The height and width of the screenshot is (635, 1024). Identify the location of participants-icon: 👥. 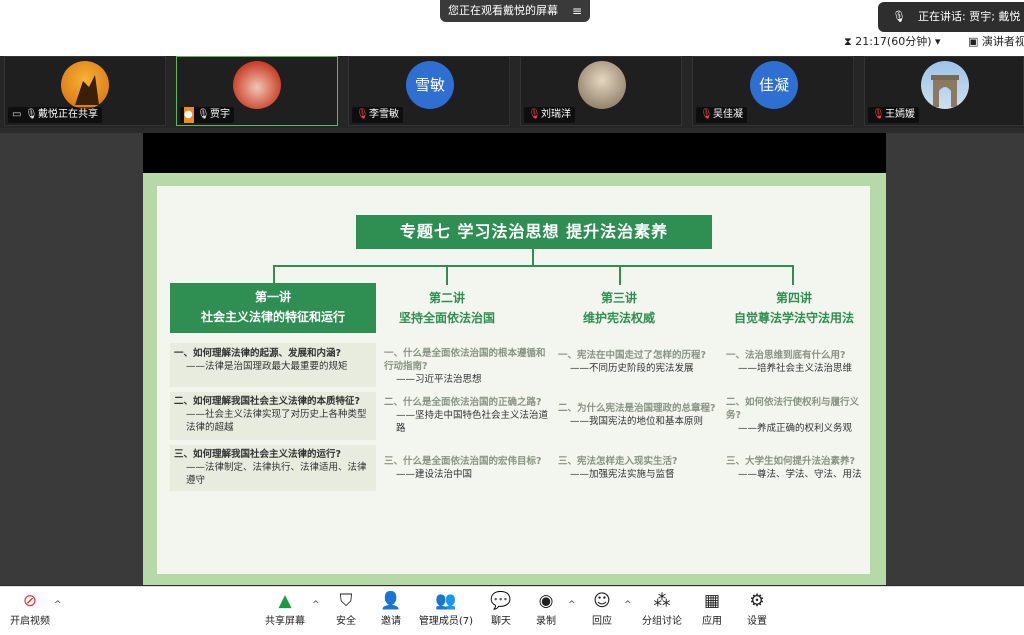
(446, 601).